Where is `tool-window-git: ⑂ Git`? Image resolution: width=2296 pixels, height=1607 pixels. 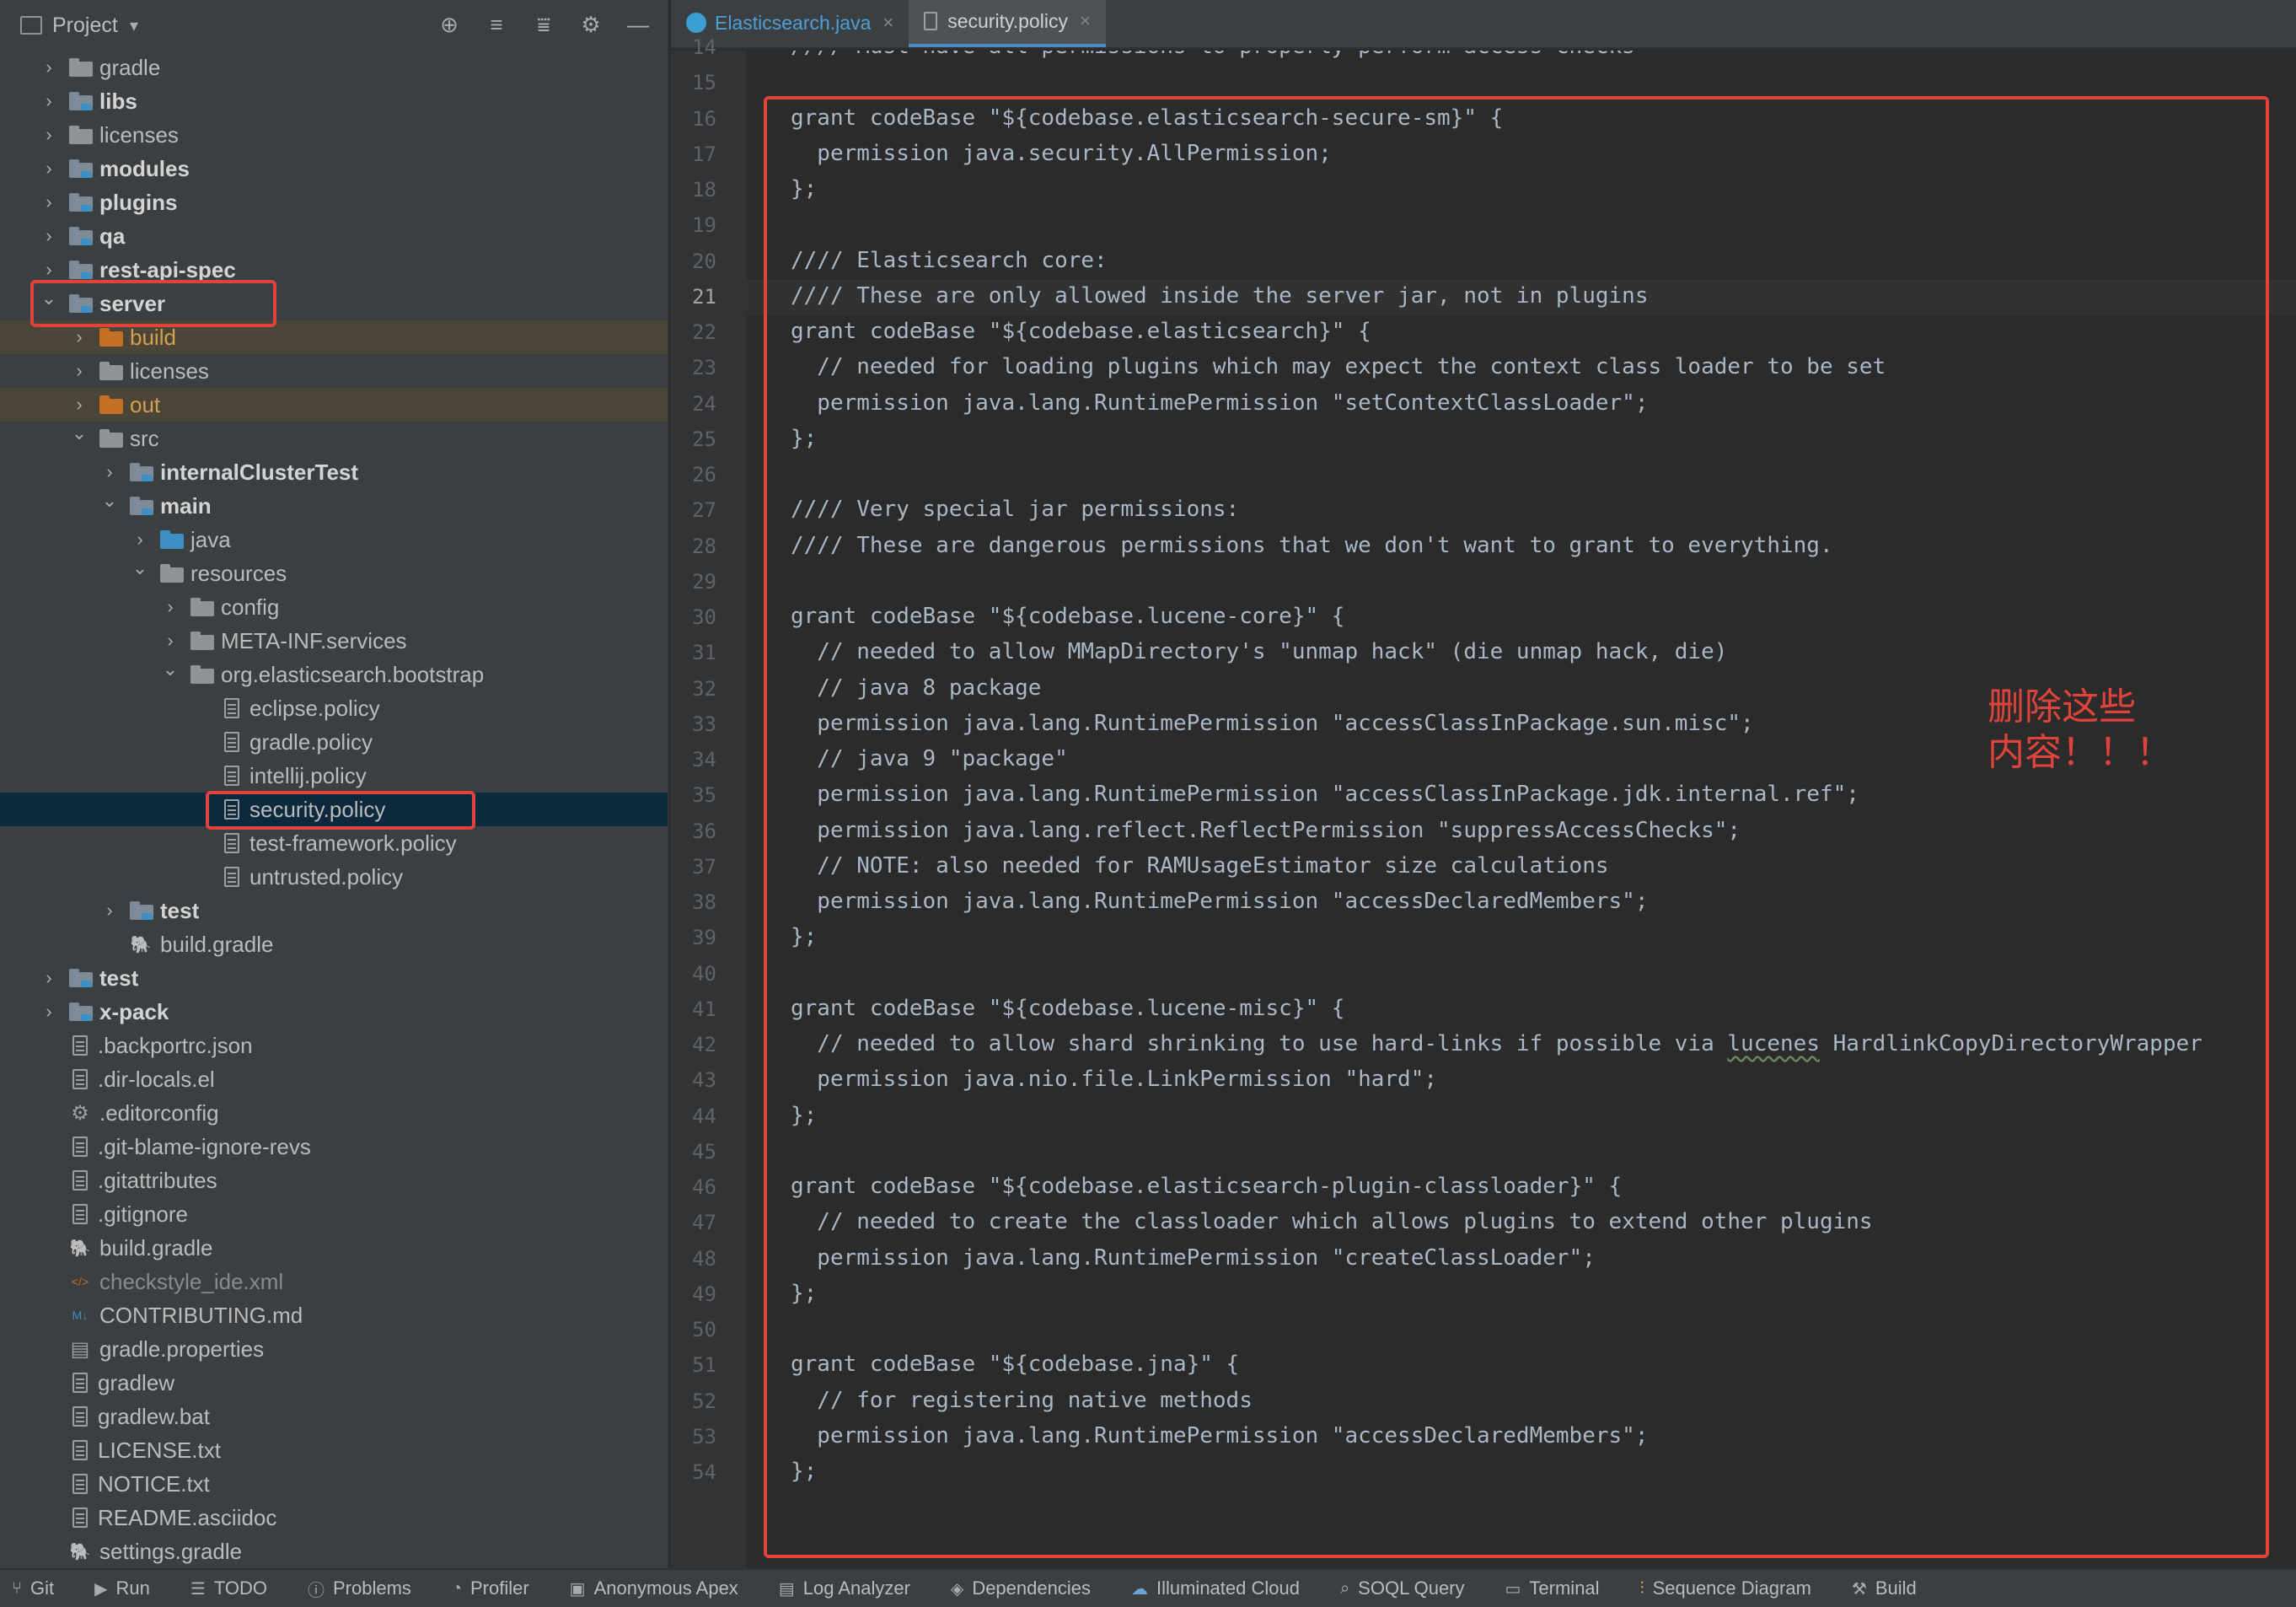 tool-window-git: ⑂ Git is located at coordinates (33, 1588).